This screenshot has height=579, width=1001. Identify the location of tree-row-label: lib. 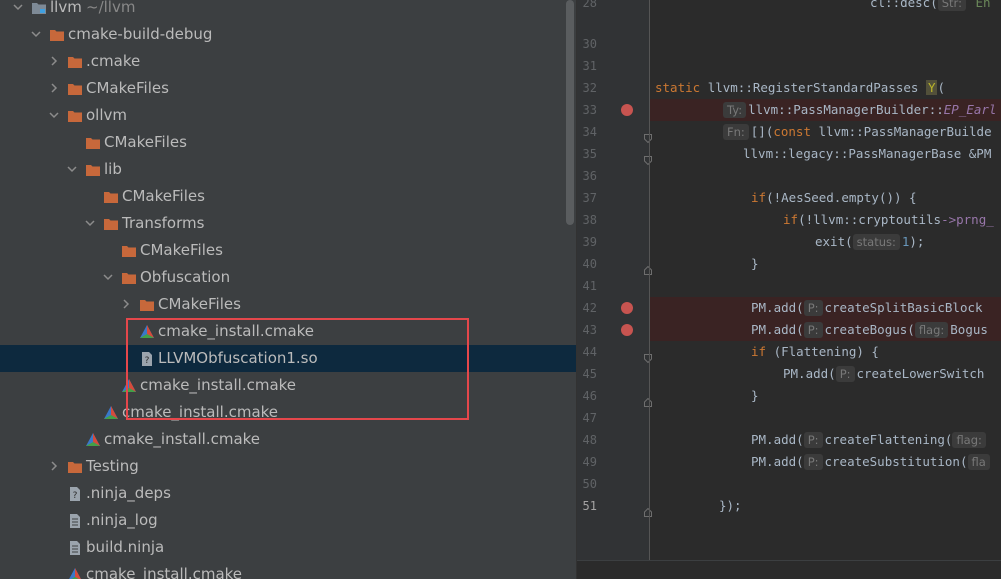
(113, 169).